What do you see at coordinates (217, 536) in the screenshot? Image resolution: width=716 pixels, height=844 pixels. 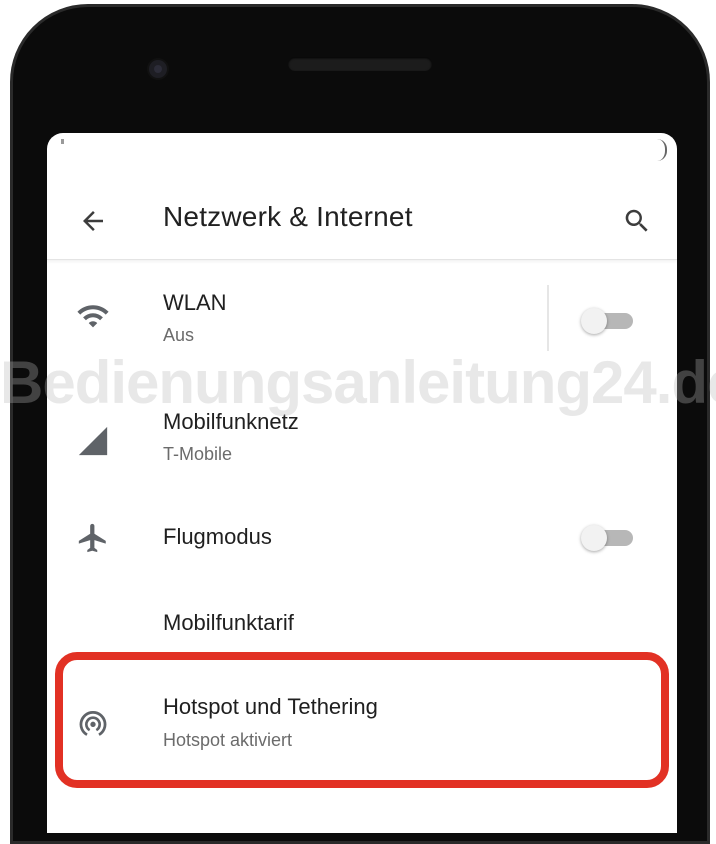 I see `airplane-mode-title: Flugmodus` at bounding box center [217, 536].